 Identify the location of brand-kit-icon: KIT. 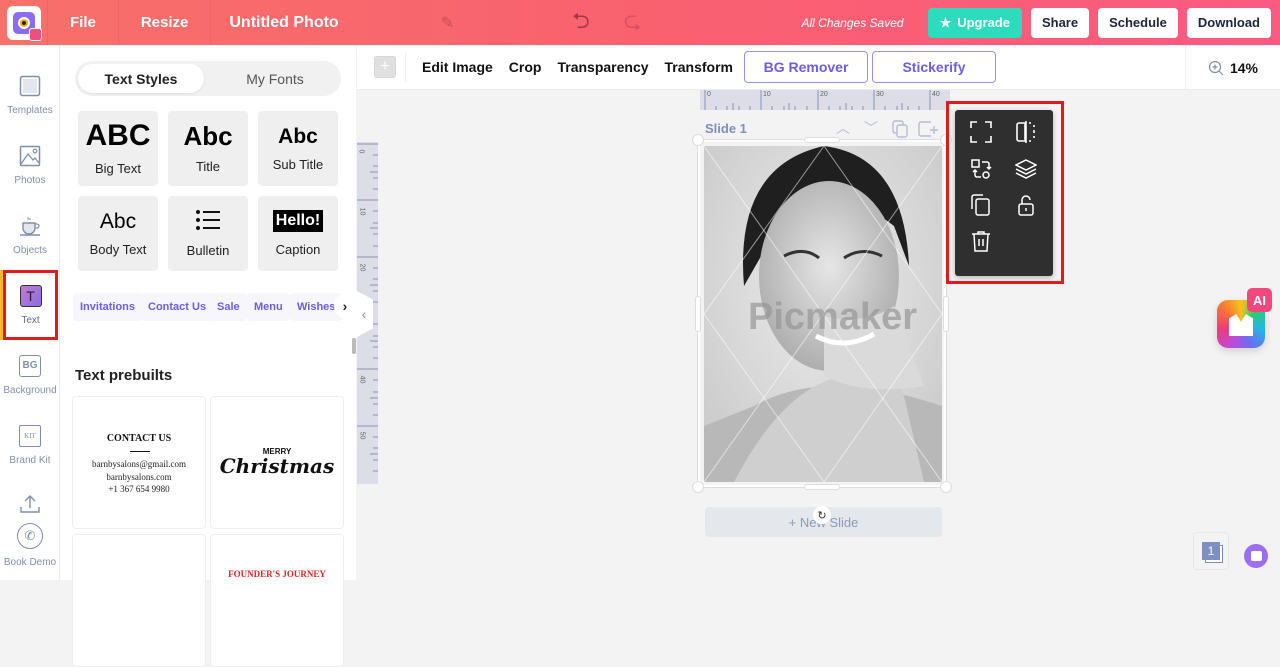
(30, 435).